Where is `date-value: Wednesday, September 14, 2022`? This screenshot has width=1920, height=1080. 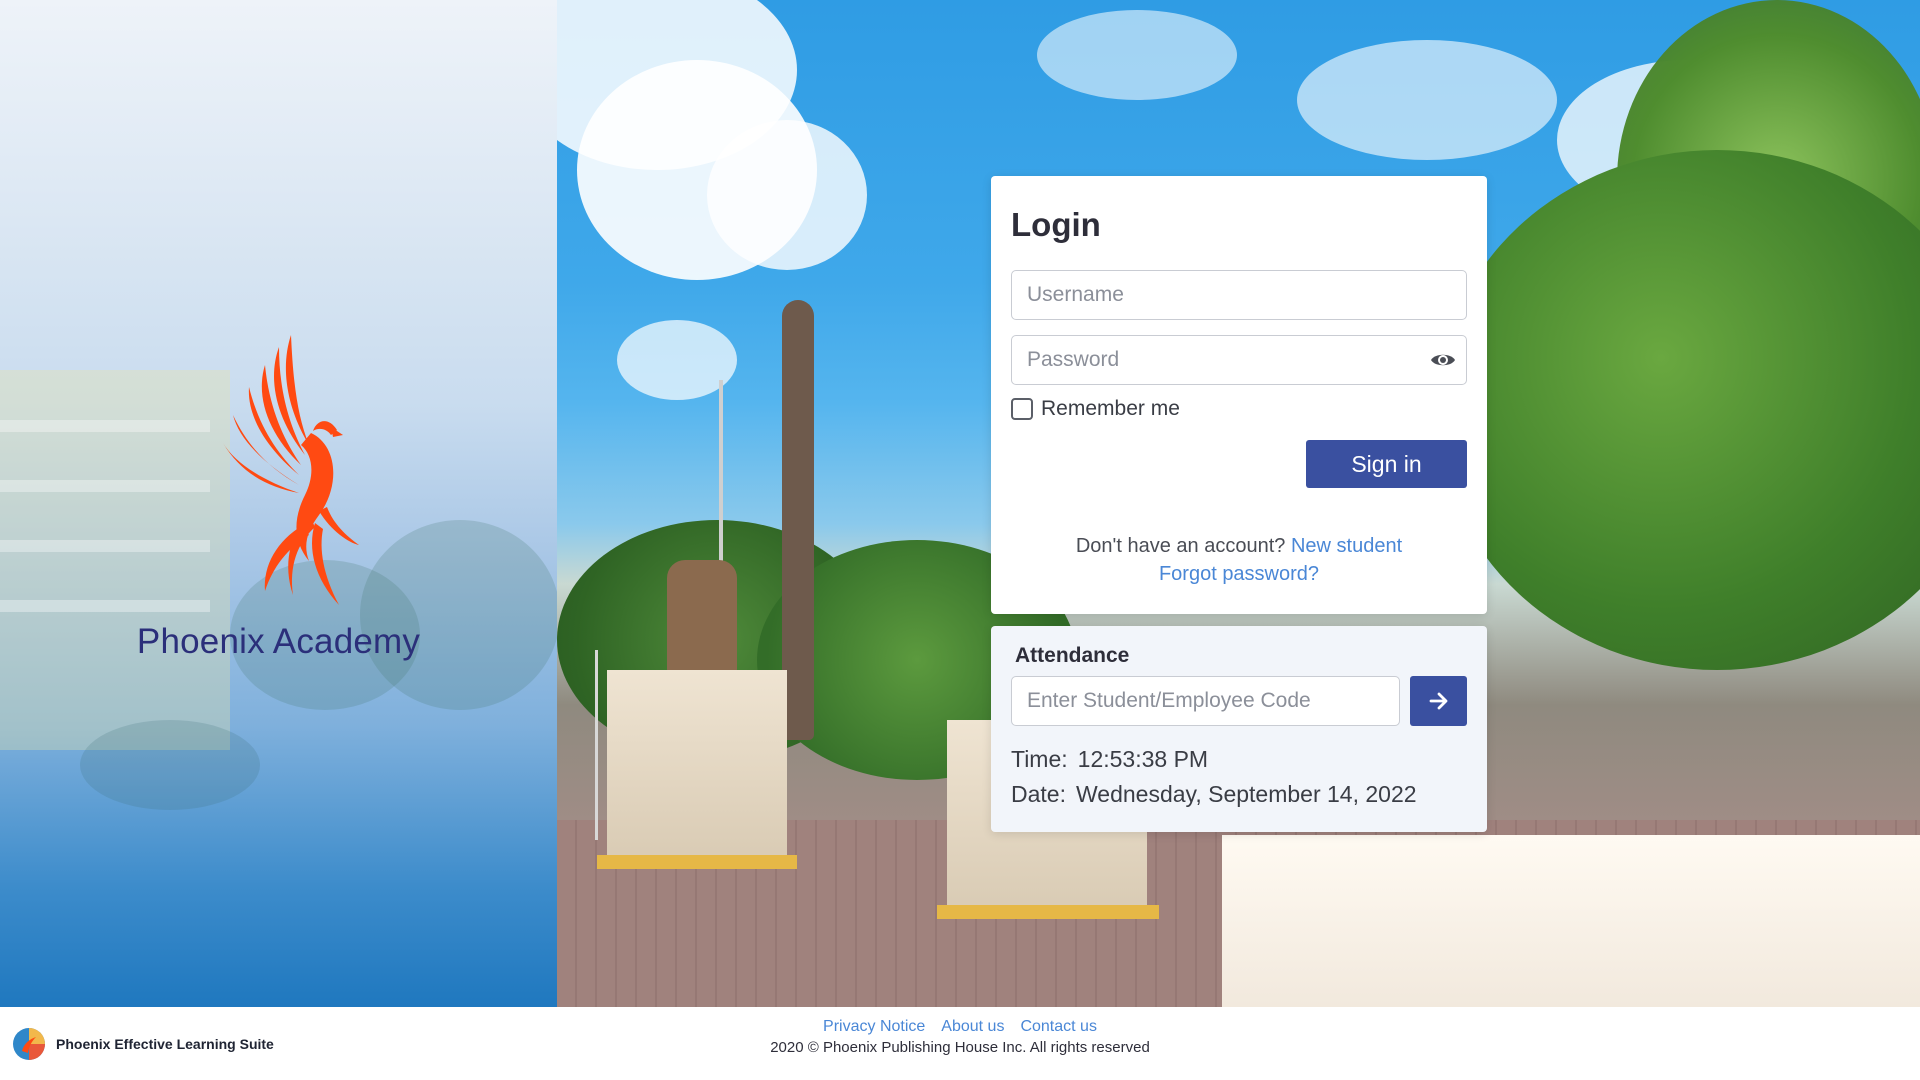 date-value: Wednesday, September 14, 2022 is located at coordinates (1246, 794).